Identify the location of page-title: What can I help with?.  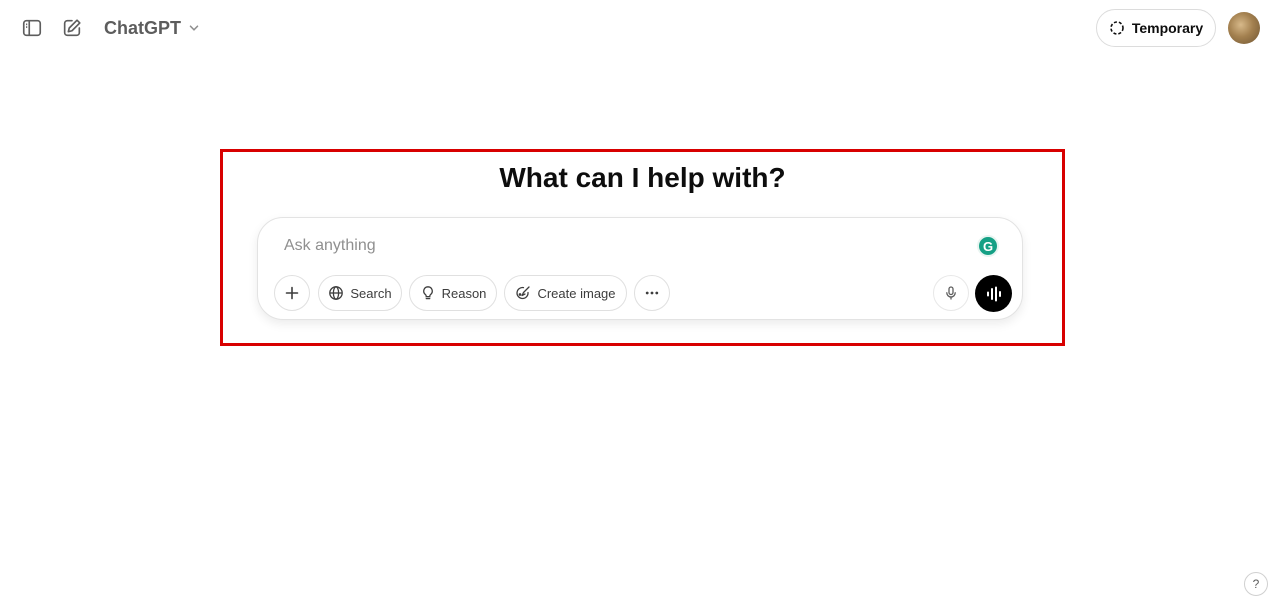
(642, 177).